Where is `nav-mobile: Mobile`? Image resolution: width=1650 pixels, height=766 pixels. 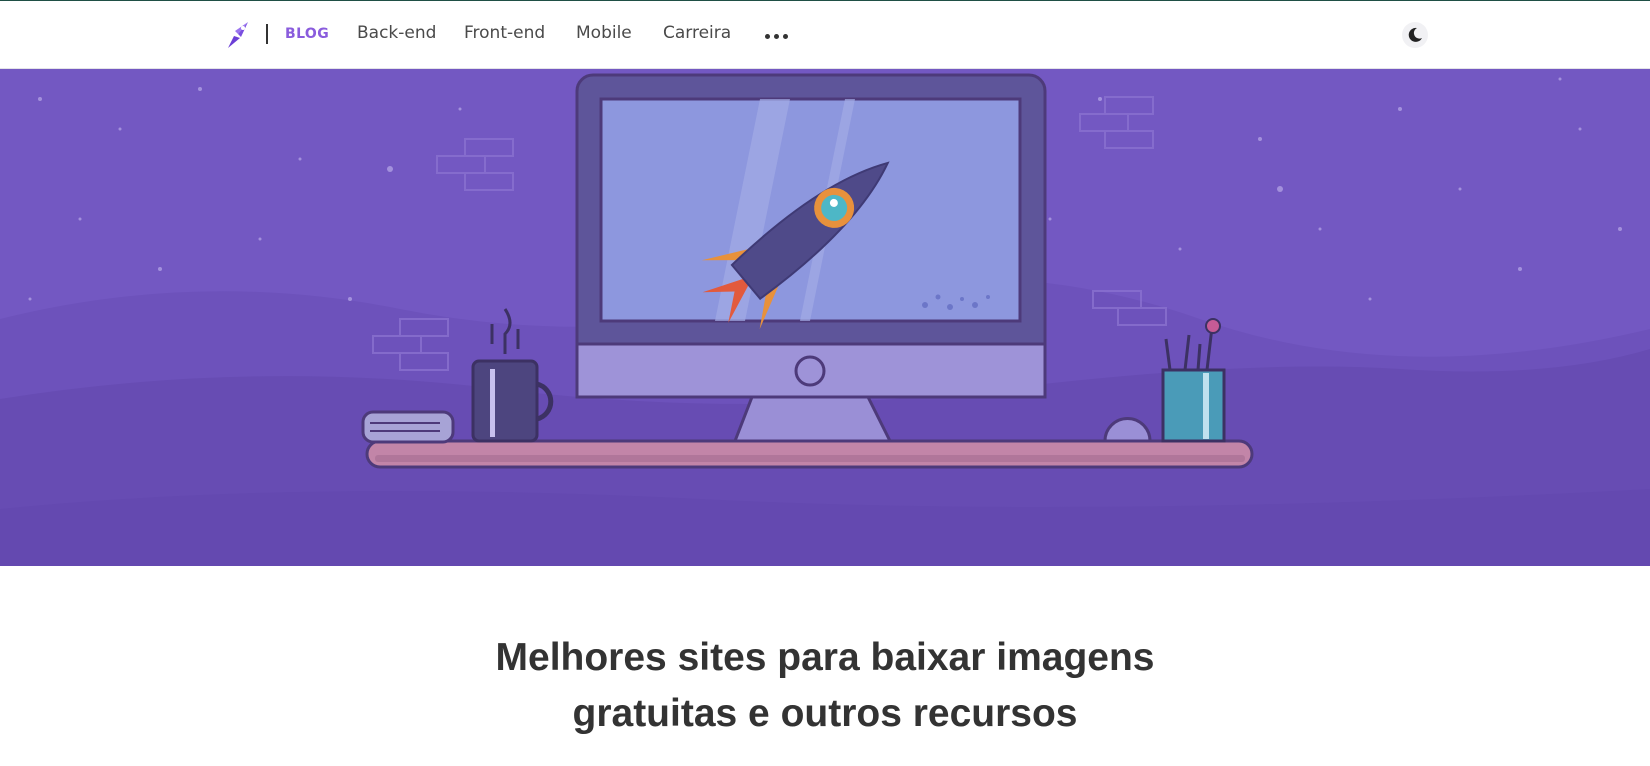
nav-mobile: Mobile is located at coordinates (604, 33).